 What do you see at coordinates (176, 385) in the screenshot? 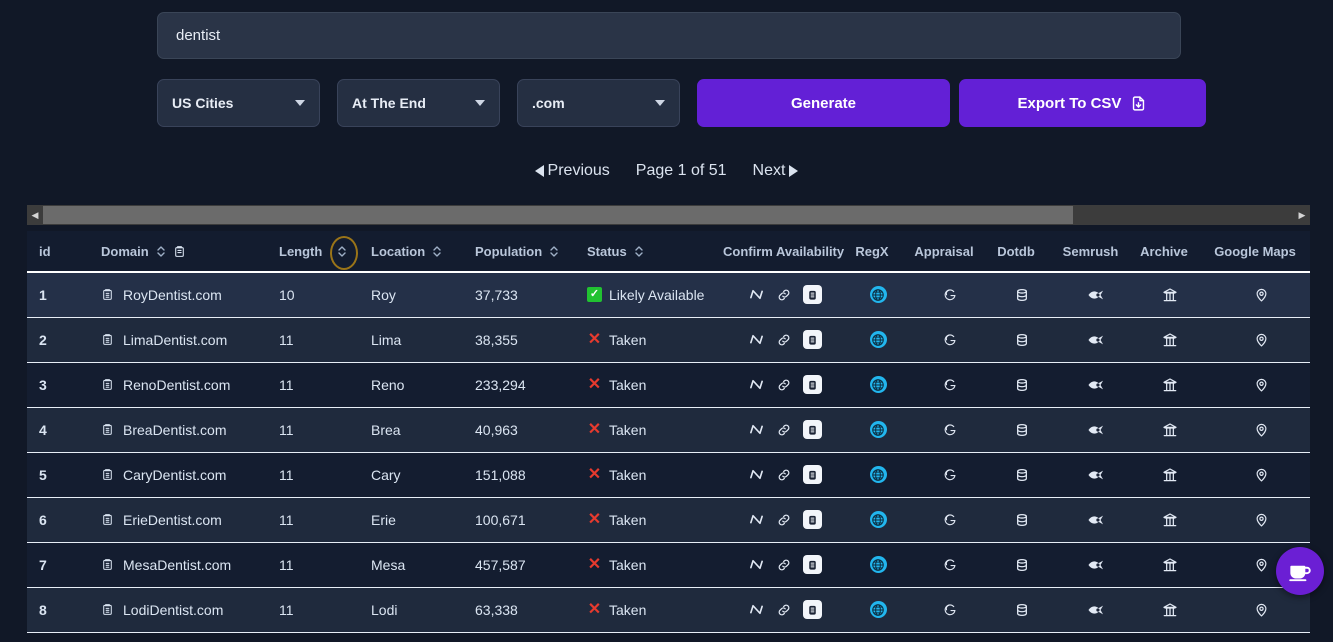
I see `domain-name: RenoDentist.com` at bounding box center [176, 385].